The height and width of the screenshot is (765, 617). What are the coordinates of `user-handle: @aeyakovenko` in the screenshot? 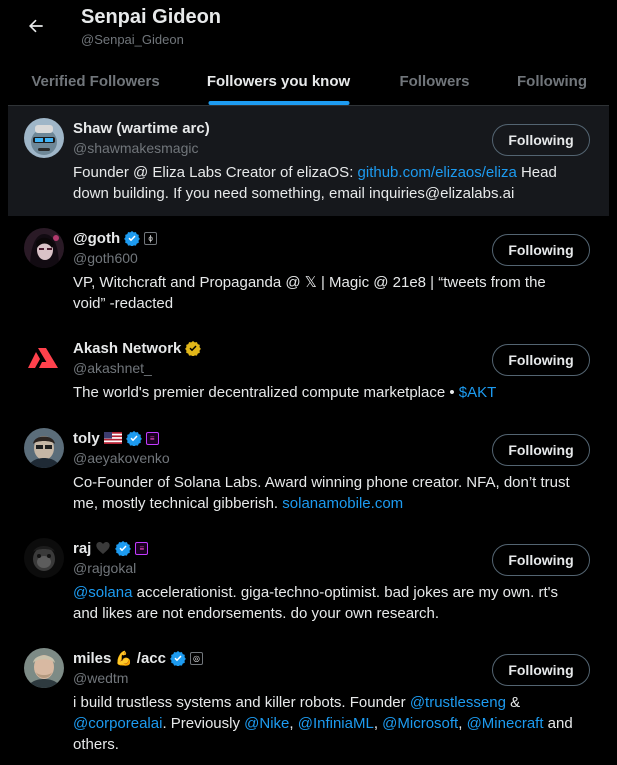 It's located at (121, 458).